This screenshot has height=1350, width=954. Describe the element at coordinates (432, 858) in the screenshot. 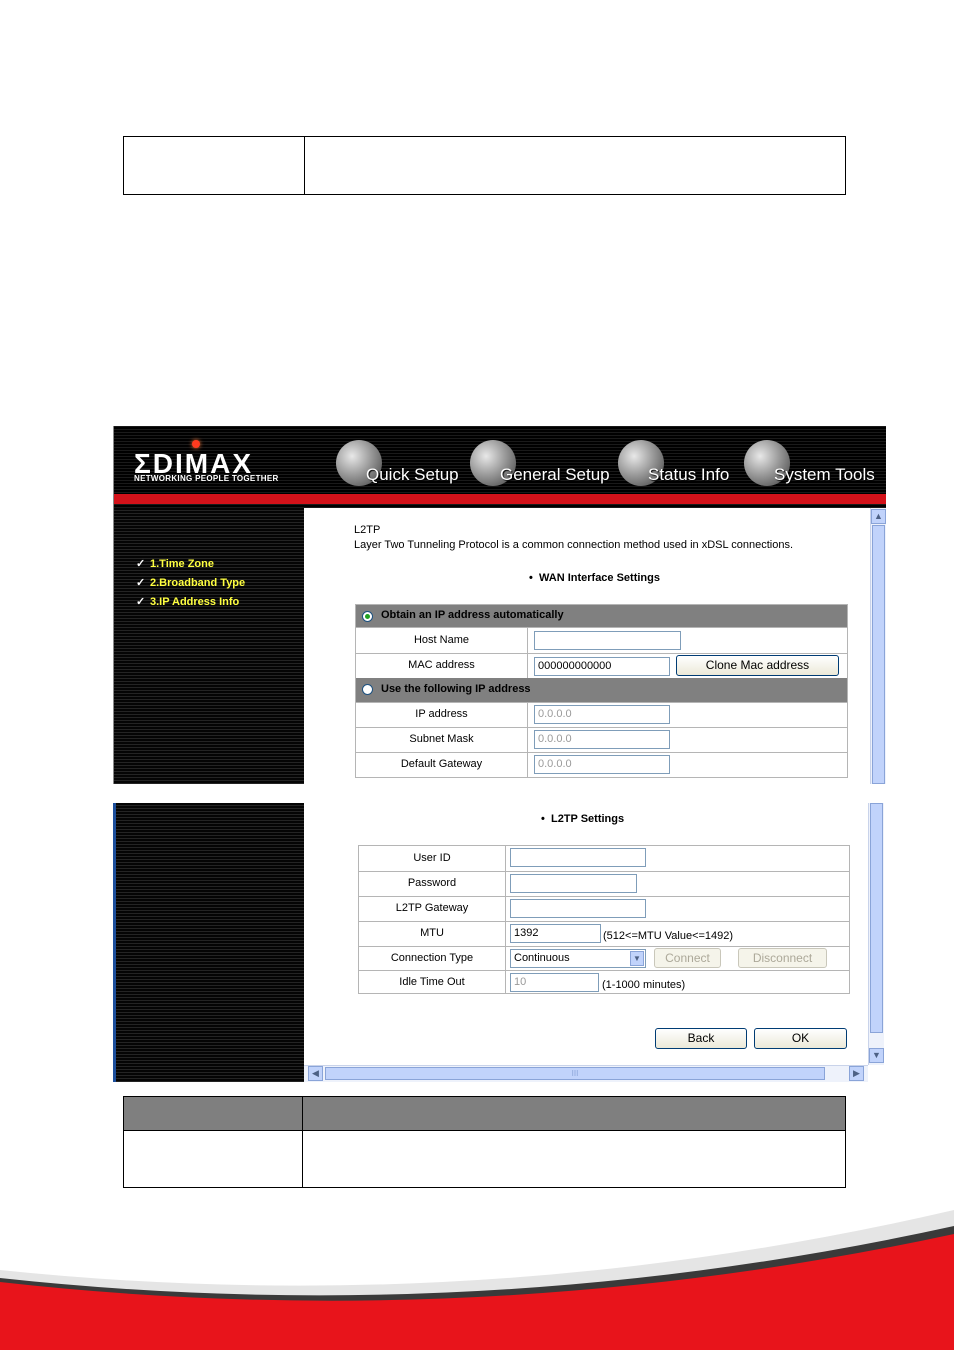

I see `user-id-label: User ID` at that location.